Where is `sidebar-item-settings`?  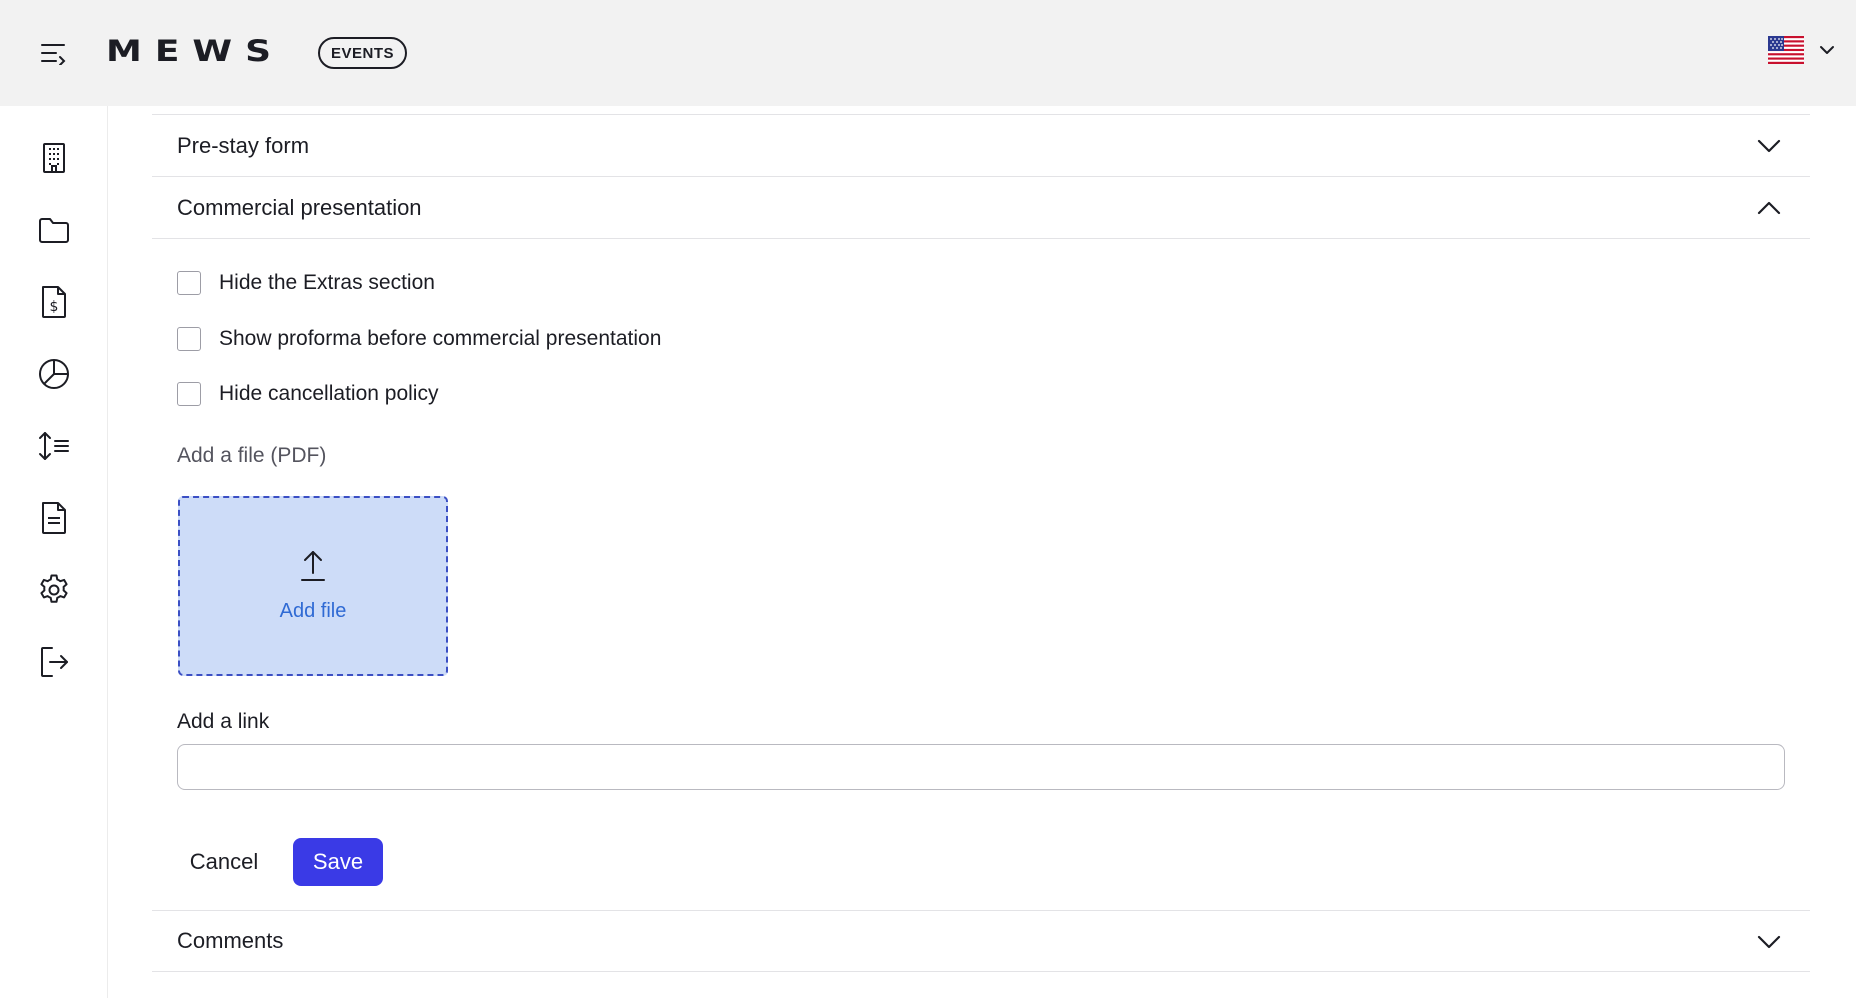
sidebar-item-settings is located at coordinates (54, 592).